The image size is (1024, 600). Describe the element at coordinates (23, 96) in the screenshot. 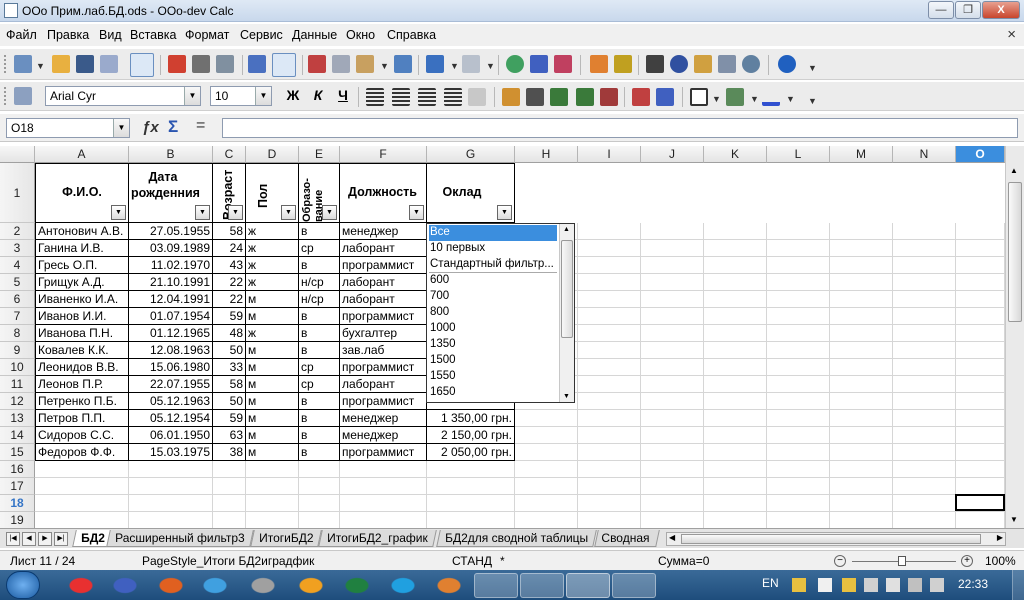

I see `styles-formatting-icon` at that location.